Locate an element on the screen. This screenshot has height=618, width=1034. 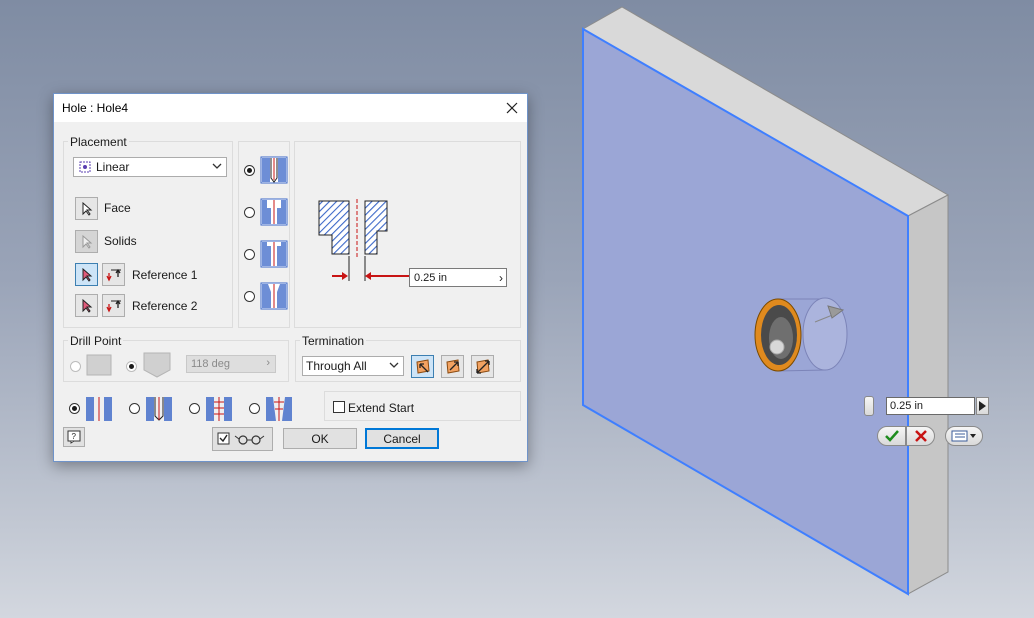
termination-select: Through All is located at coordinates (353, 366).